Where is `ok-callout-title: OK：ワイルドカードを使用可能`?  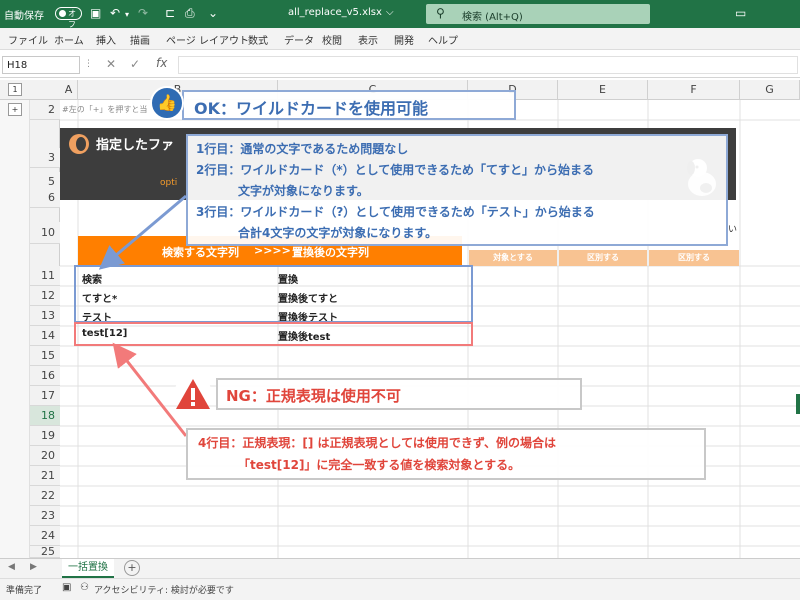
ok-callout-title: OK：ワイルドカードを使用可能 is located at coordinates (349, 105).